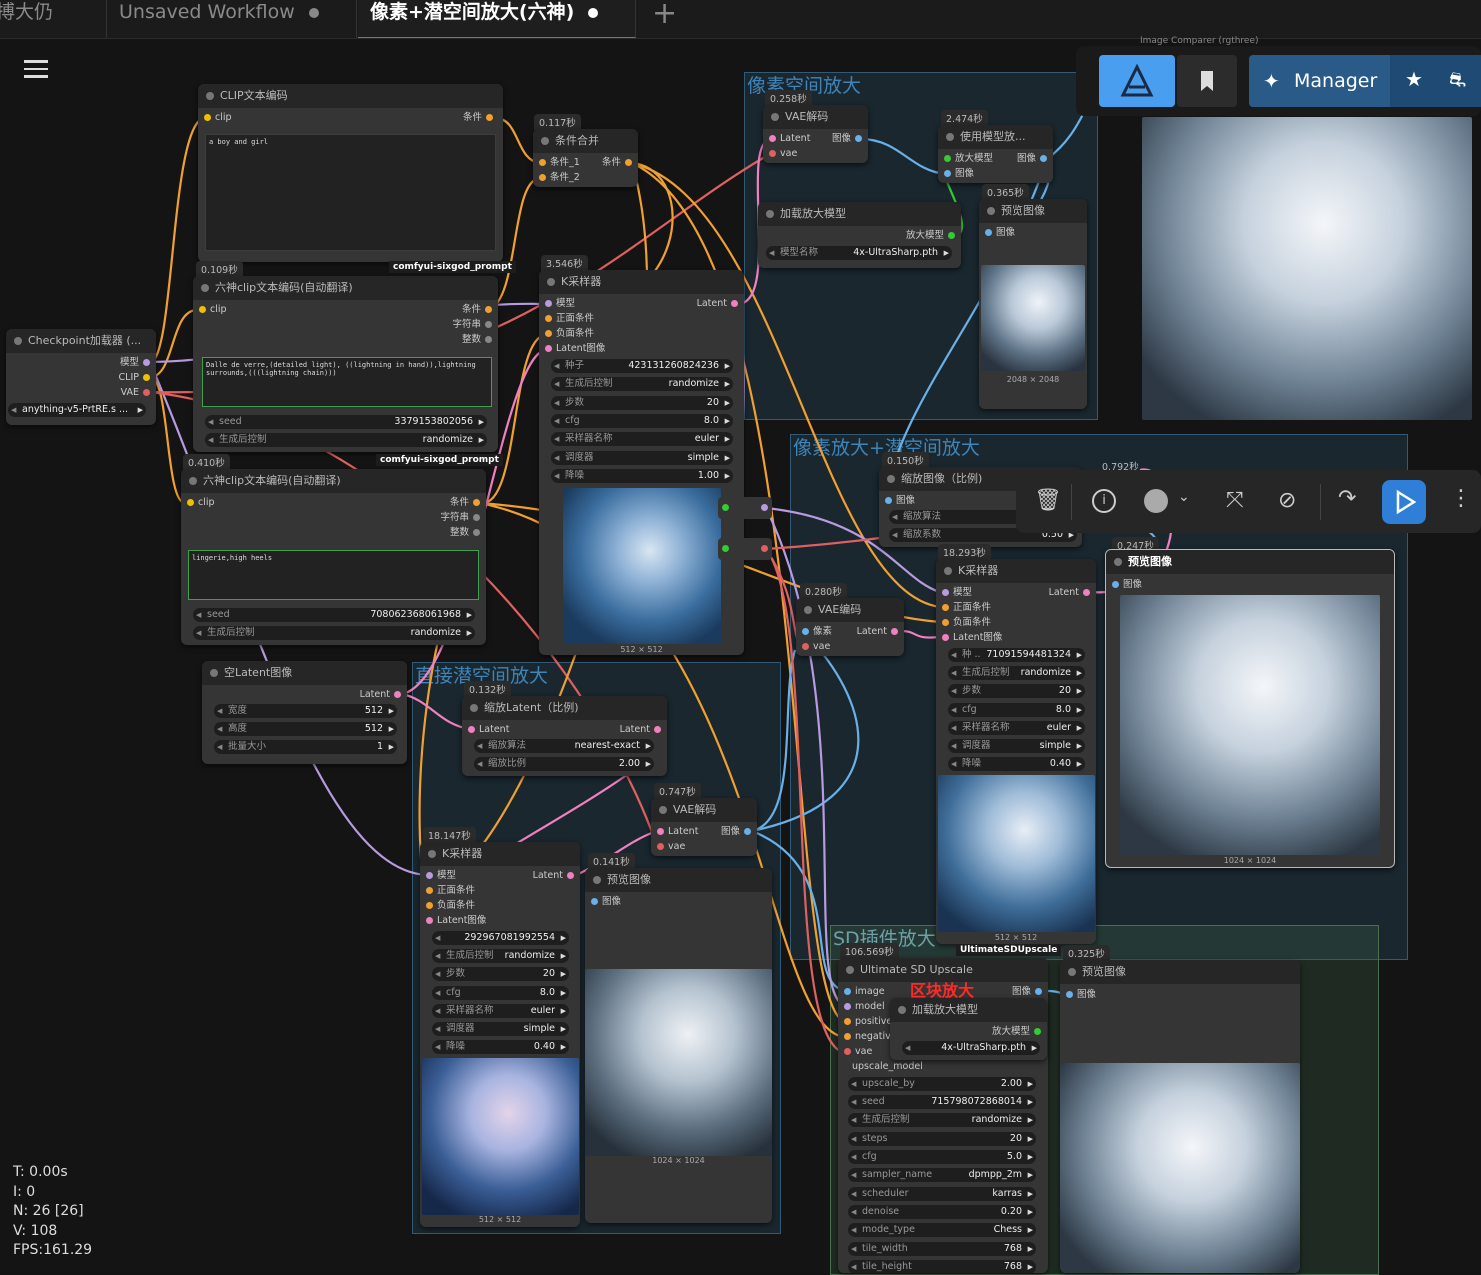 Image resolution: width=1481 pixels, height=1275 pixels. I want to click on node-clip-text-encode: CLIP文本编码 clip 条件 a boy and girl, so click(350, 173).